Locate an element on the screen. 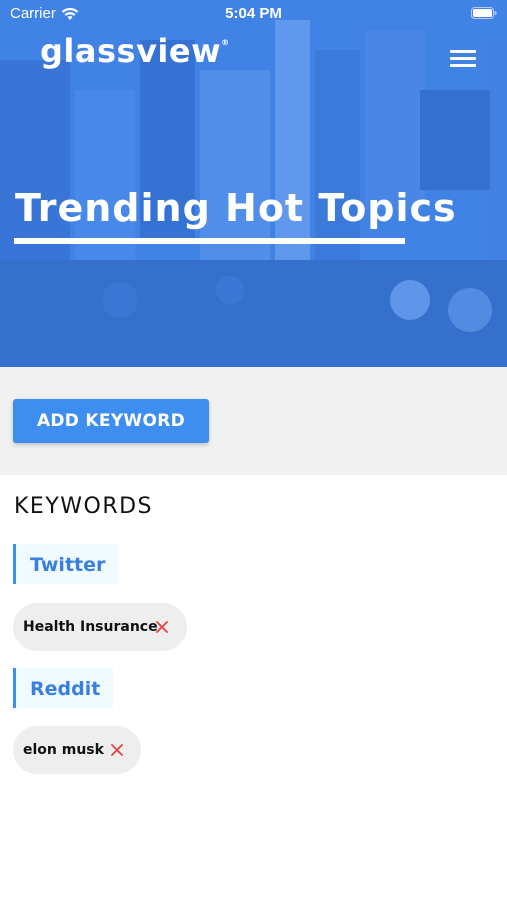 The width and height of the screenshot is (507, 900). keywords-heading: KEYWORDS is located at coordinates (84, 506).